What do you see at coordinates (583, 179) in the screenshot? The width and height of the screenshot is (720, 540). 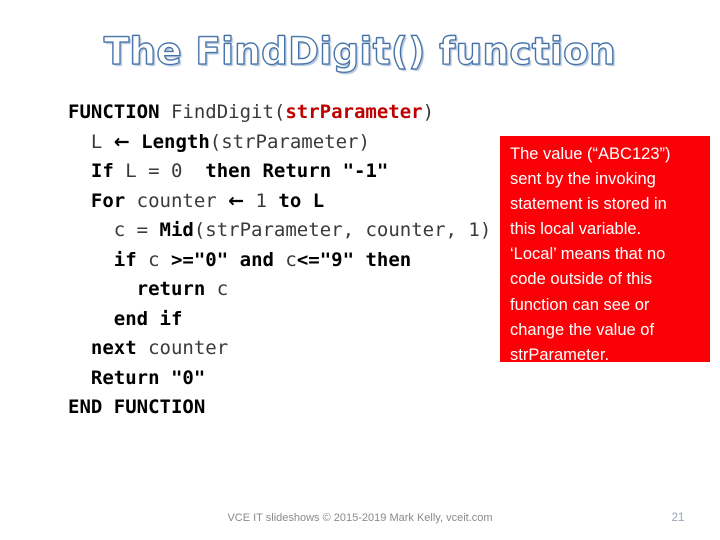 I see `callout-line: sent by the invoking` at bounding box center [583, 179].